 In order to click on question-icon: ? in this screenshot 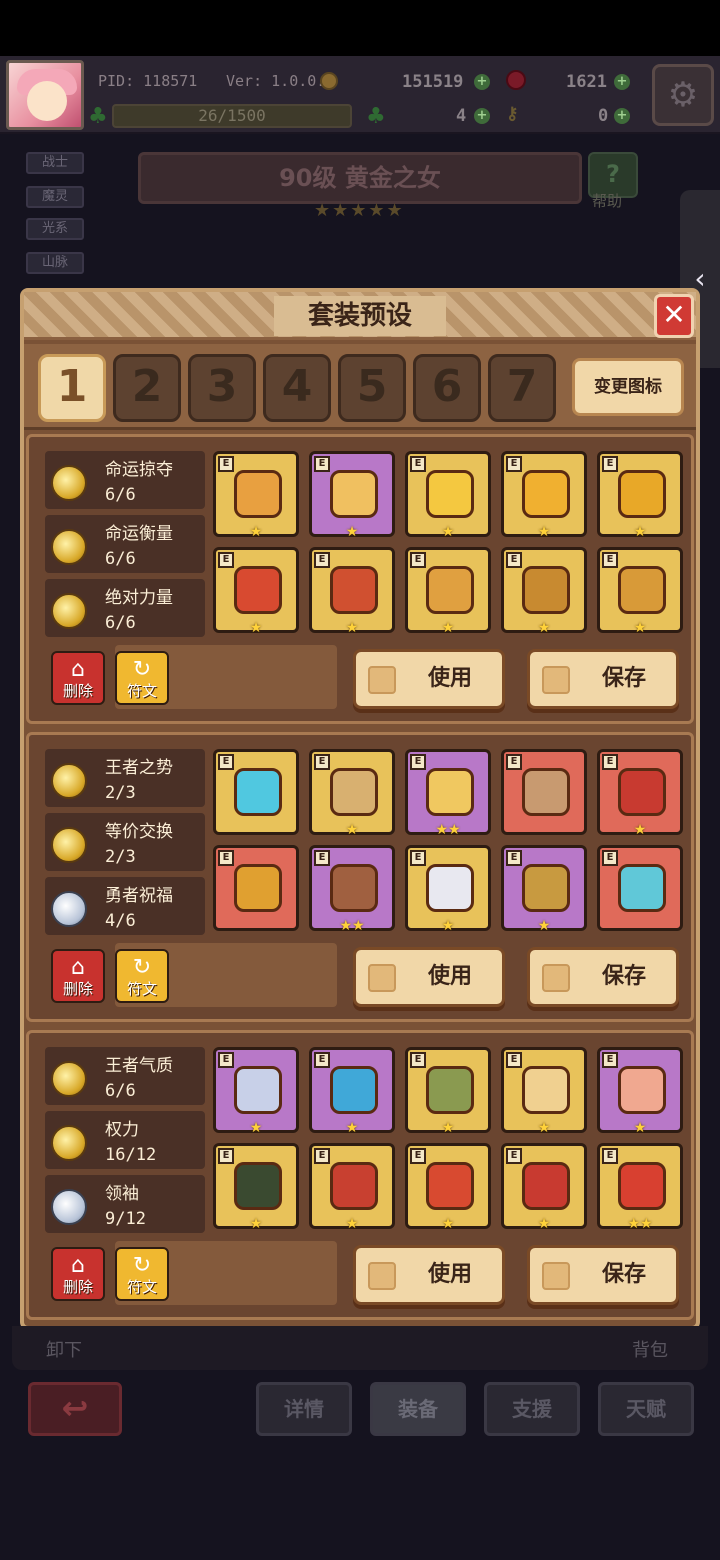, I will do `click(613, 174)`.